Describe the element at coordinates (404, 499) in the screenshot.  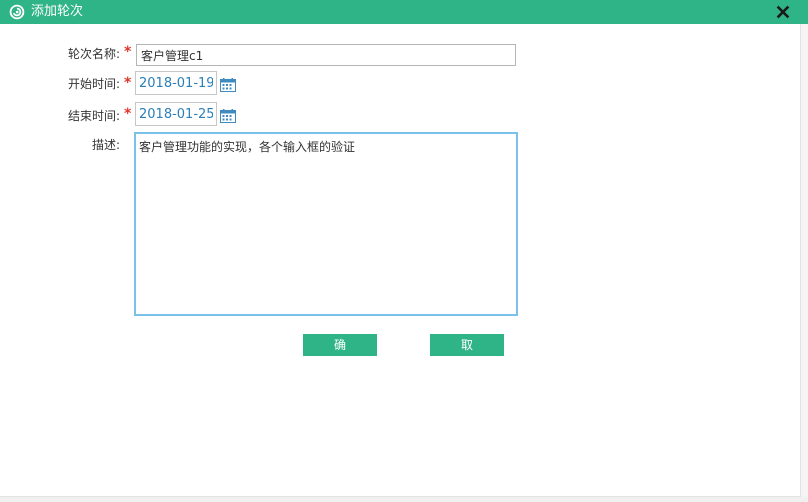
I see `page-edge-bottom` at that location.